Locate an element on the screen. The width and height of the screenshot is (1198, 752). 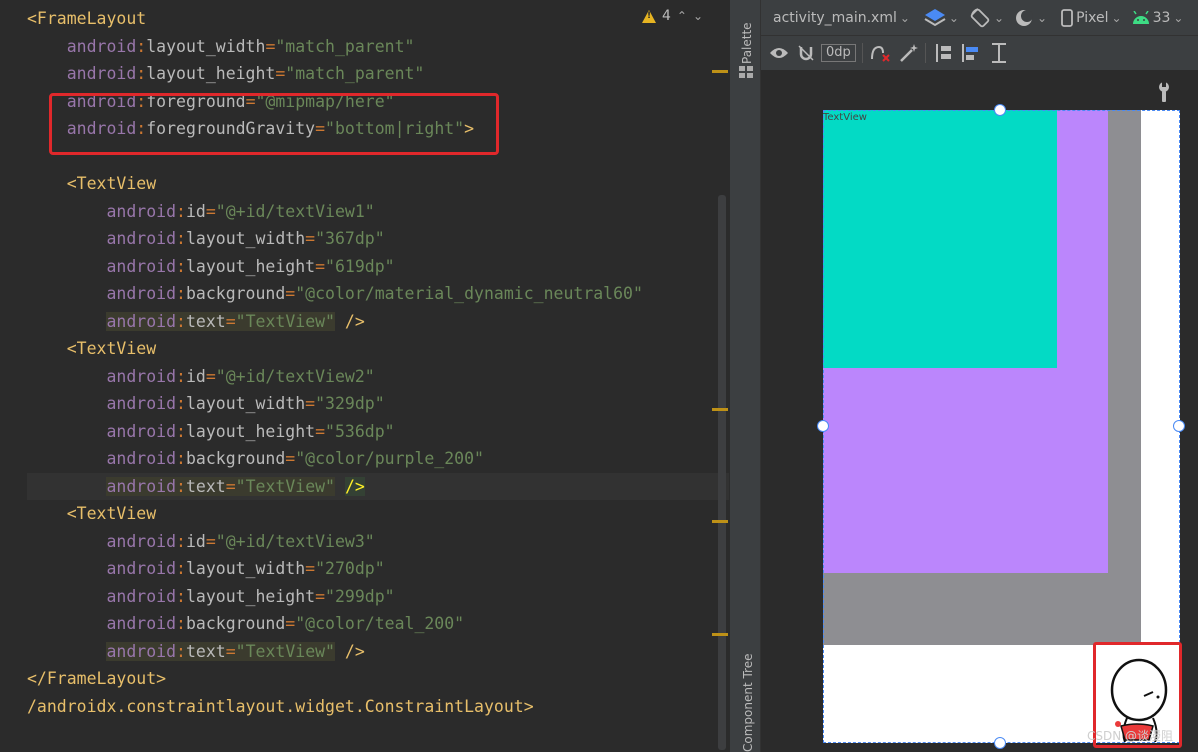
warning-icon is located at coordinates (649, 16).